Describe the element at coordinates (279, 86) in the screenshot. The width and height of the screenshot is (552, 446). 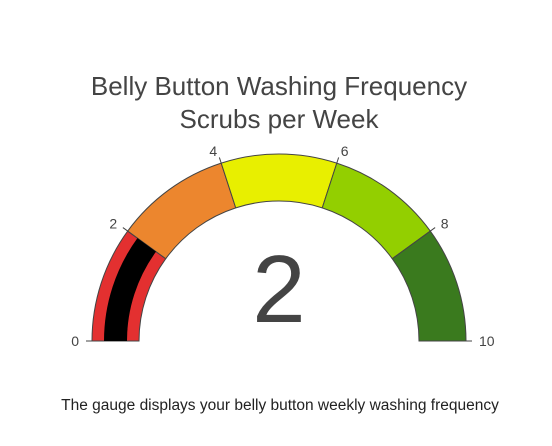
I see `chart-title-line-1: Belly Button Washing Frequency` at that location.